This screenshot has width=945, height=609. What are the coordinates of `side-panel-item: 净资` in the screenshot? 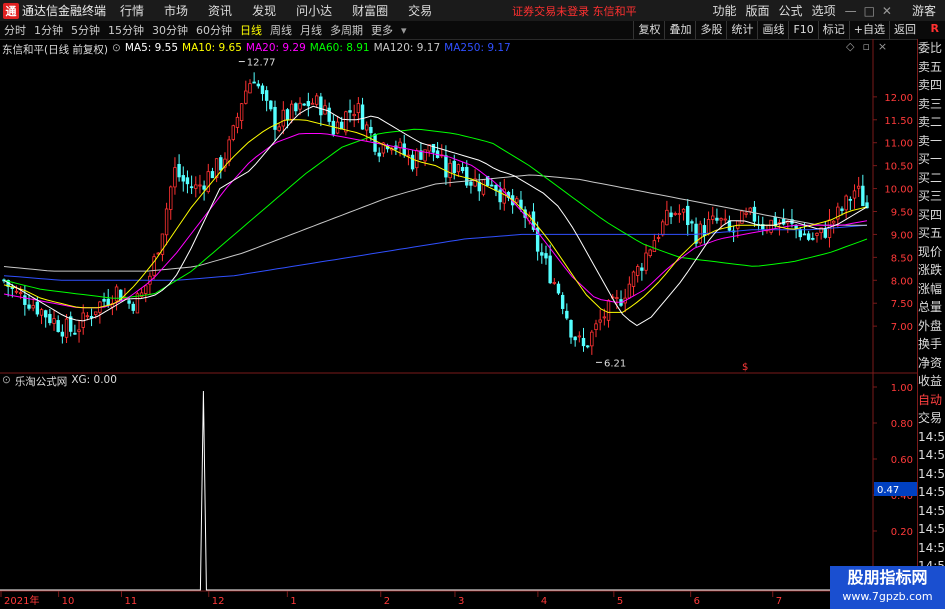 It's located at (931, 363).